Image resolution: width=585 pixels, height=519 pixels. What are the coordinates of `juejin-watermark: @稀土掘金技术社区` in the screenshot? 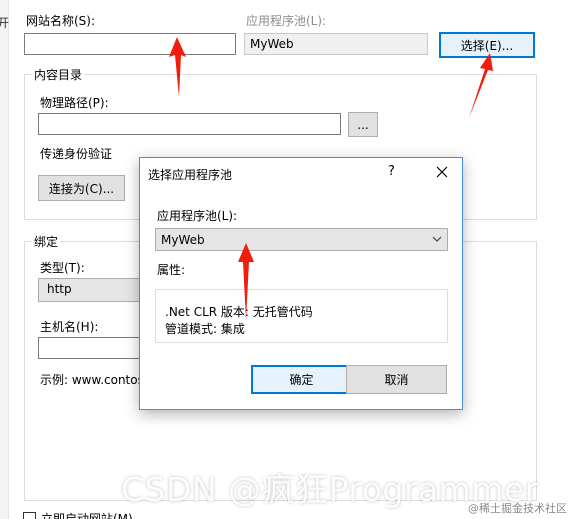 It's located at (517, 508).